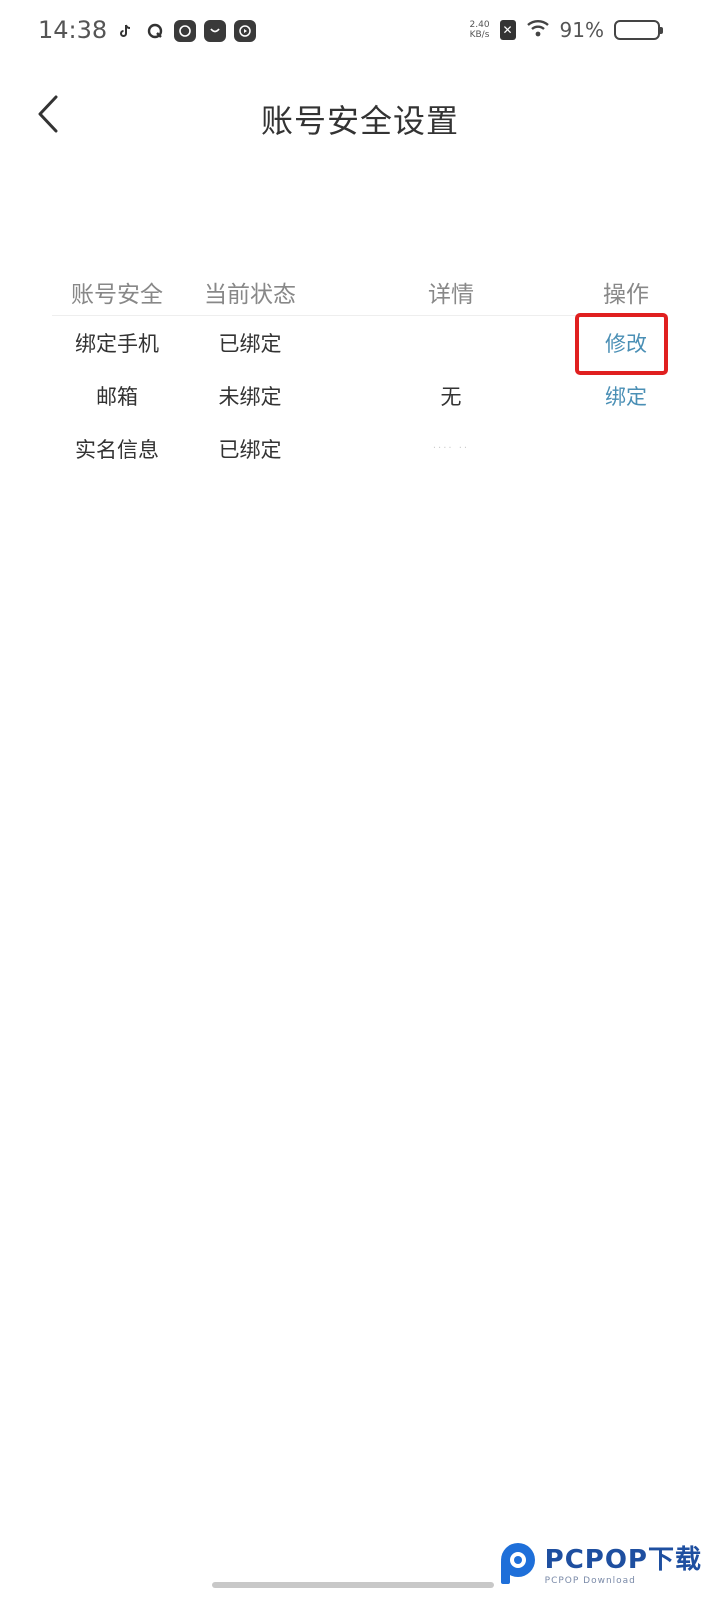 The height and width of the screenshot is (1600, 720). What do you see at coordinates (623, 1560) in the screenshot?
I see `watermark-title: PCPOP下载` at bounding box center [623, 1560].